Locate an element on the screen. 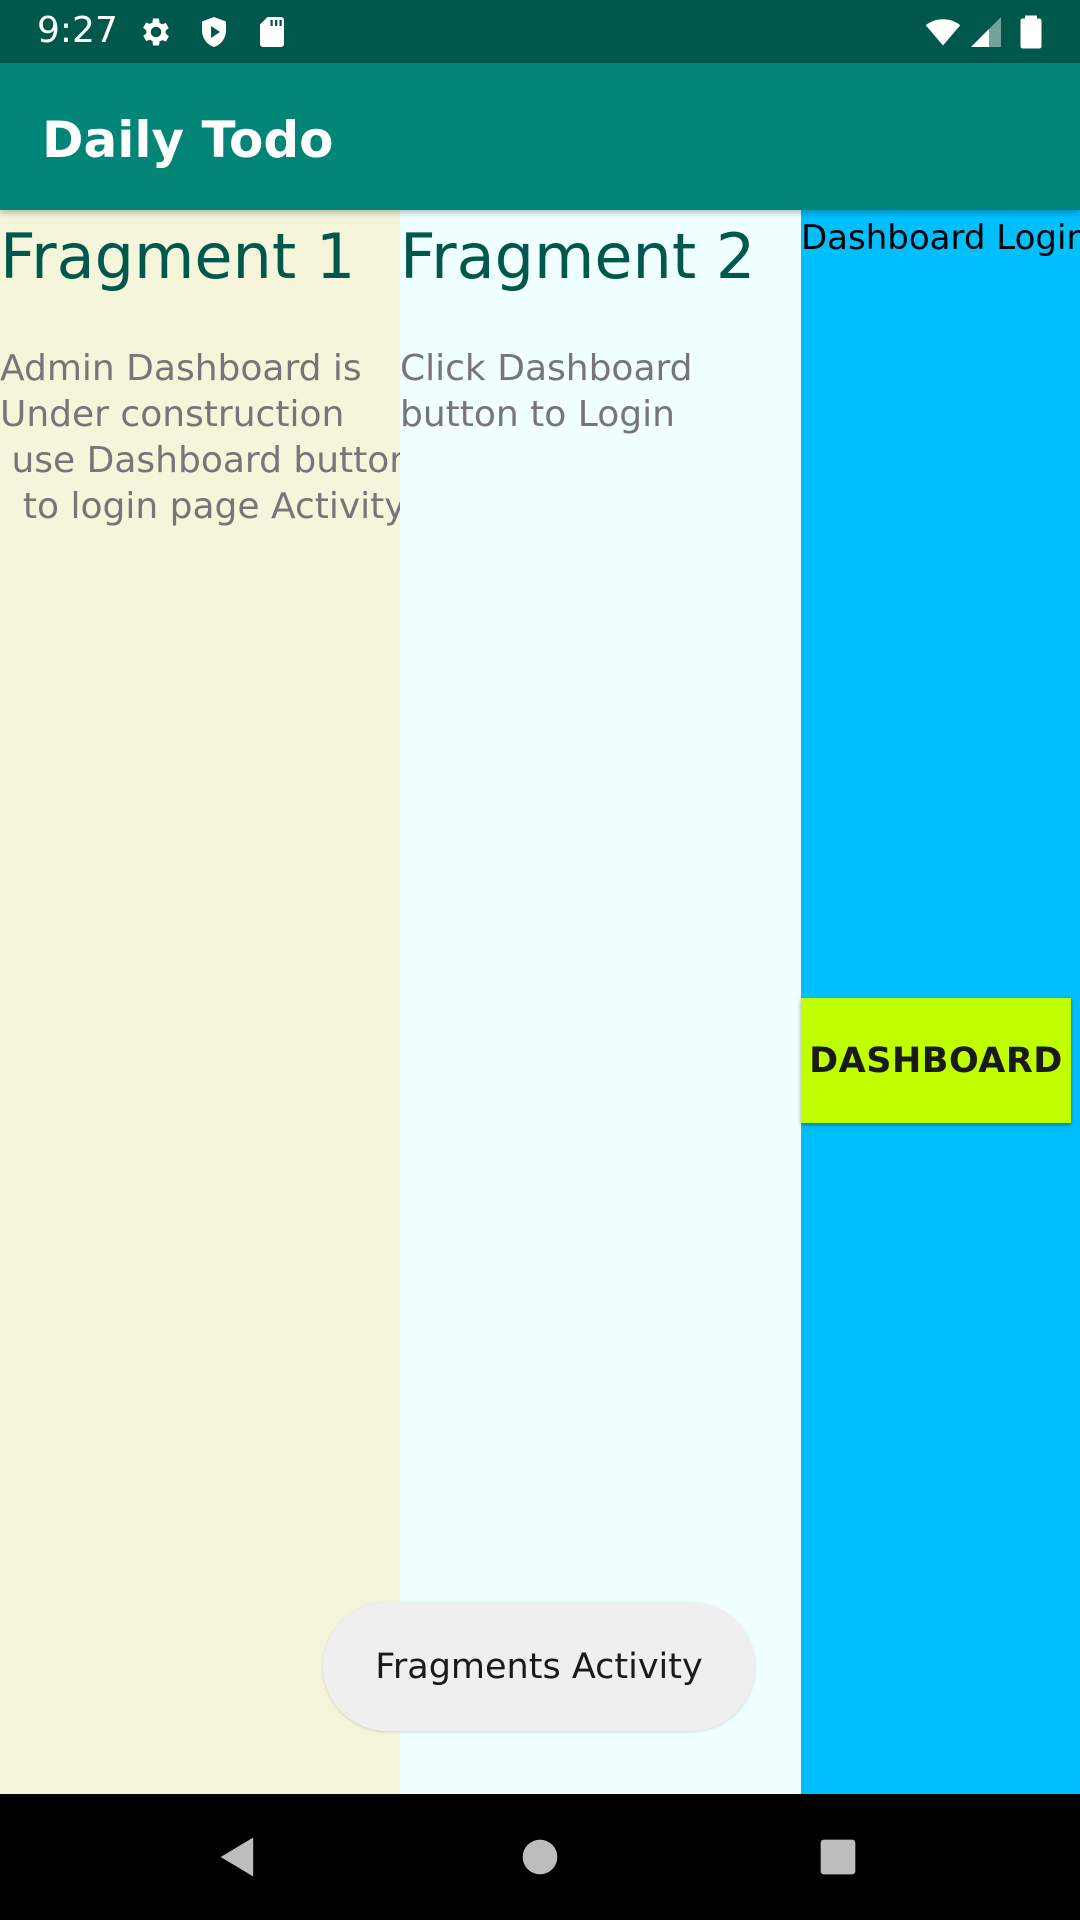 This screenshot has height=1920, width=1080. fragment-2-title: Fragment 2 is located at coordinates (578, 256).